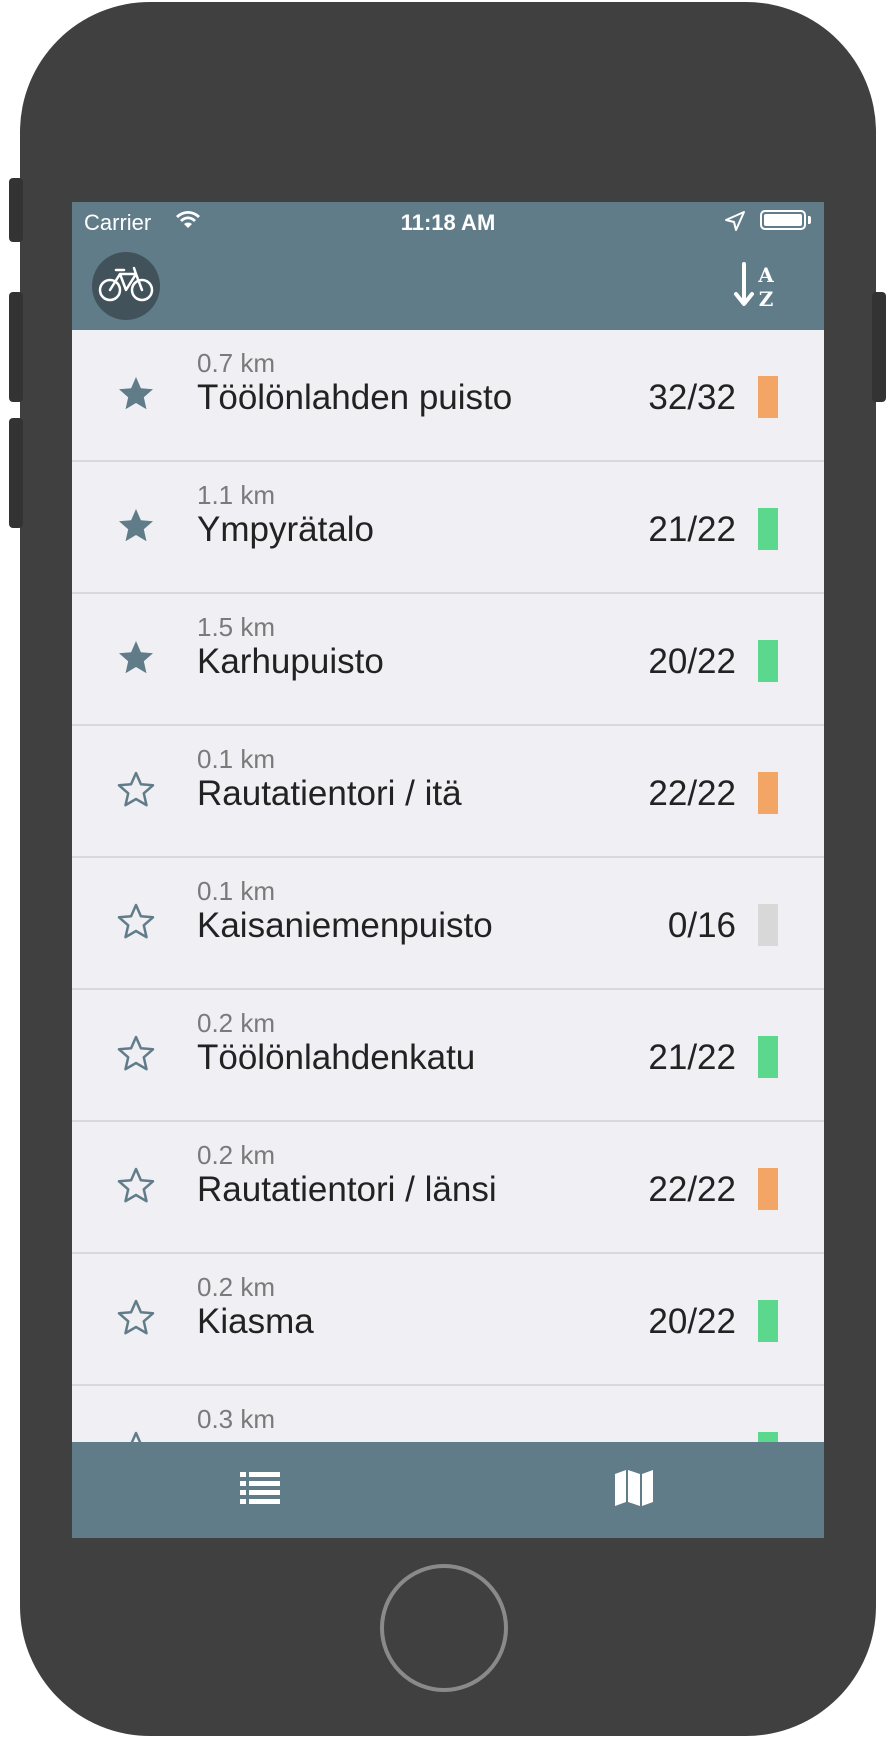 The image size is (894, 1738). I want to click on station-distance: 0.7 km, so click(236, 363).